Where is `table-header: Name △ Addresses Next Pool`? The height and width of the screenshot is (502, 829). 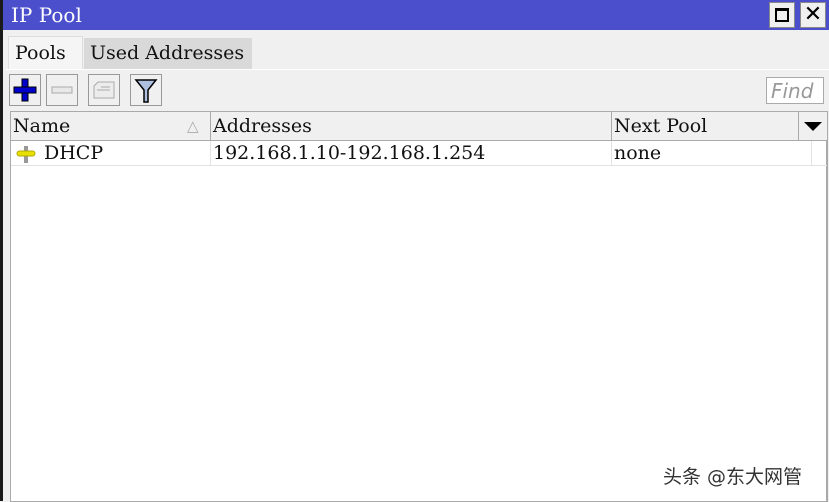 table-header: Name △ Addresses Next Pool is located at coordinates (419, 126).